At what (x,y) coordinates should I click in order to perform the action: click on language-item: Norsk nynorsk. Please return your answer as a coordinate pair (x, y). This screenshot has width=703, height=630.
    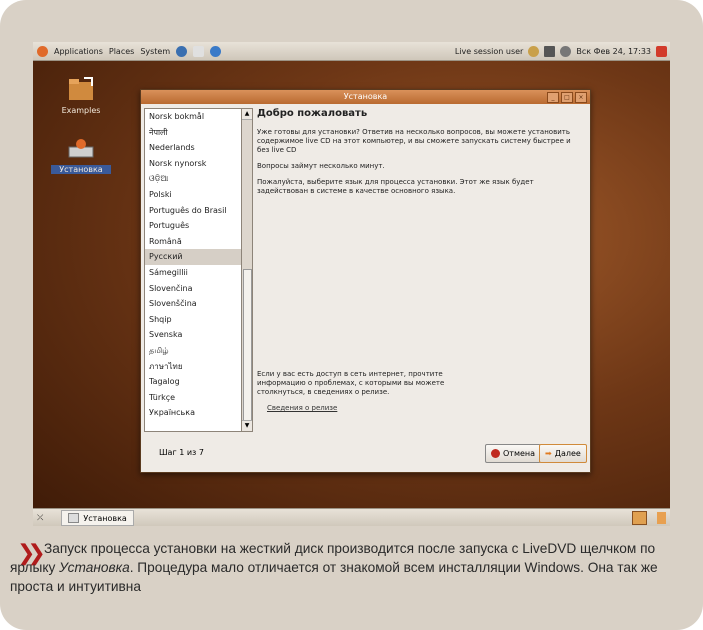
    Looking at the image, I should click on (193, 164).